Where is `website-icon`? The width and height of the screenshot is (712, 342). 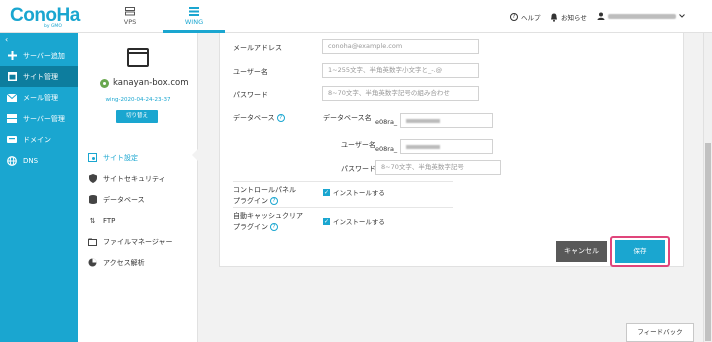 website-icon is located at coordinates (138, 57).